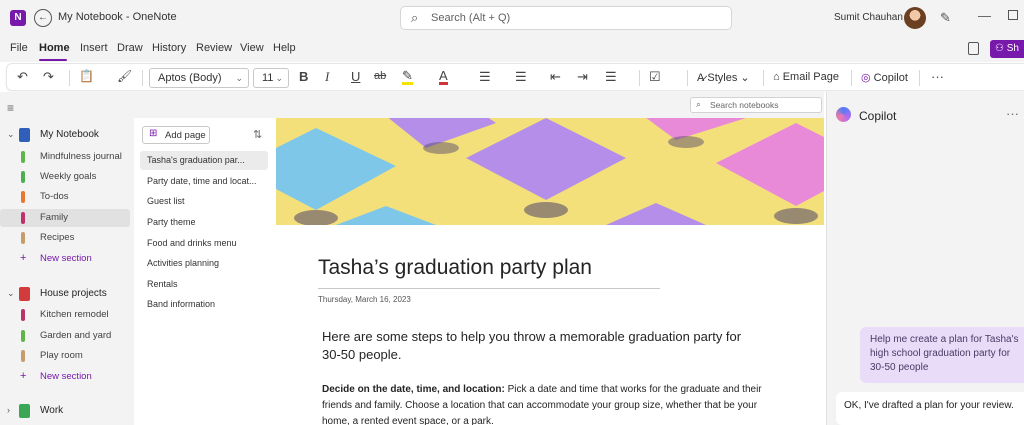 The height and width of the screenshot is (425, 1024). I want to click on tab-file: File, so click(19, 48).